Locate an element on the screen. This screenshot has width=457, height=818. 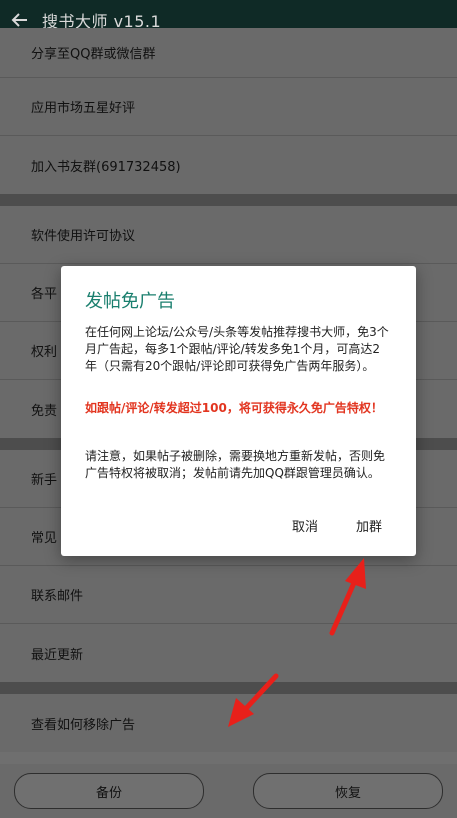
join-group-button: 加群 is located at coordinates (369, 525).